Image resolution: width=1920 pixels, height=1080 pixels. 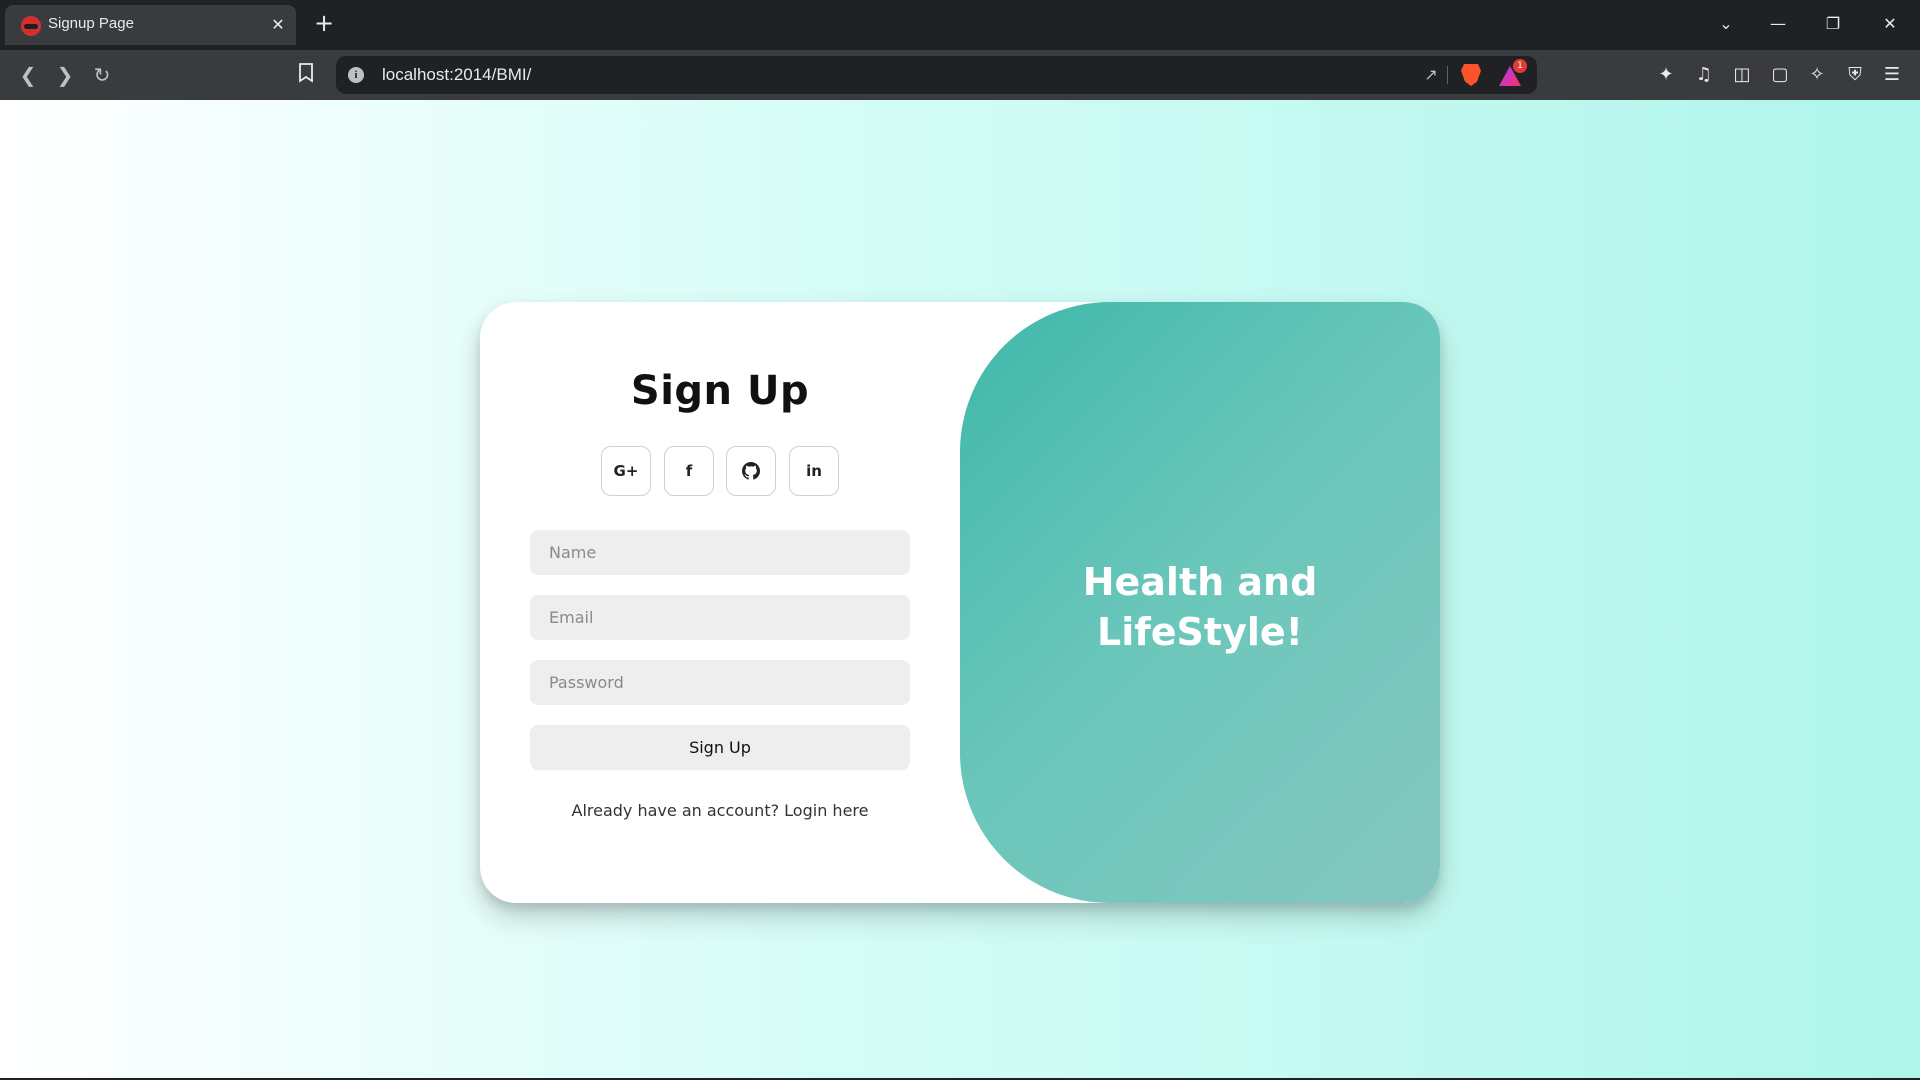 What do you see at coordinates (936, 75) in the screenshot?
I see `address-bar: i localhost:2014/BMI/ ↗ 1` at bounding box center [936, 75].